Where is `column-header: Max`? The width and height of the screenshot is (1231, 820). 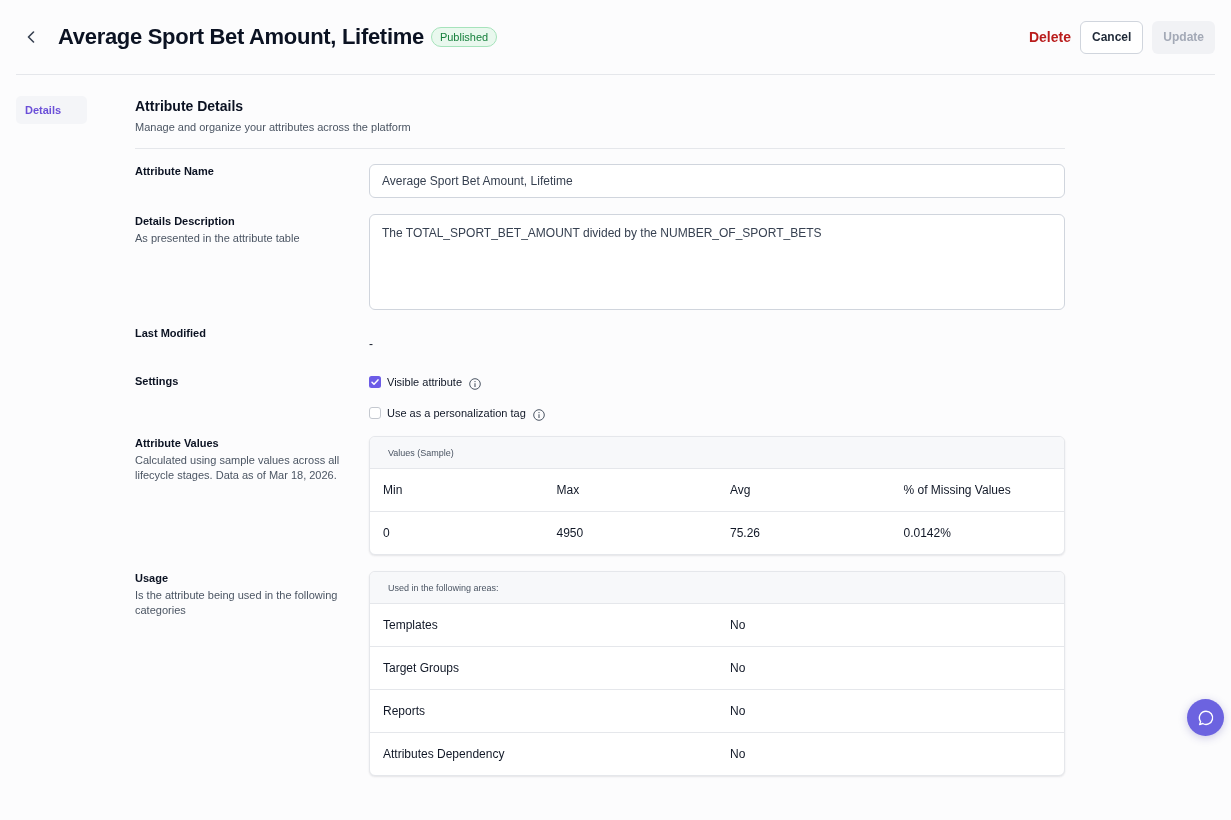
column-header: Max is located at coordinates (568, 490).